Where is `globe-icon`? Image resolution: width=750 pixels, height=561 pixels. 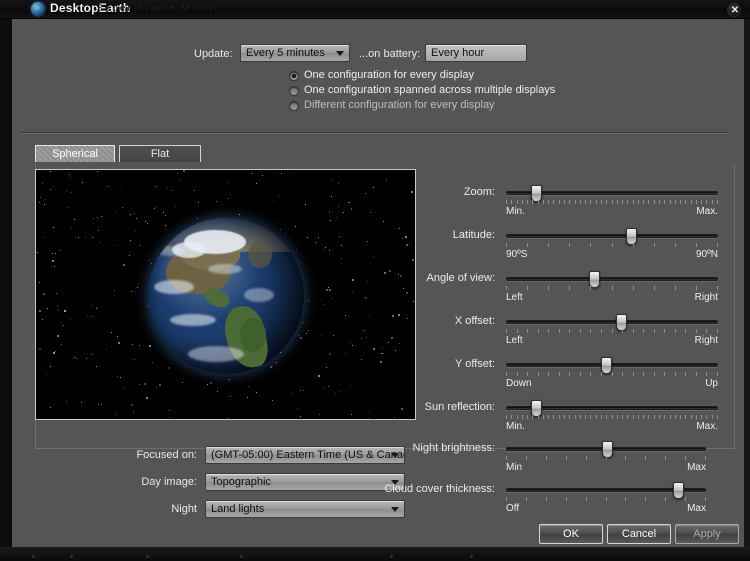 globe-icon is located at coordinates (38, 9).